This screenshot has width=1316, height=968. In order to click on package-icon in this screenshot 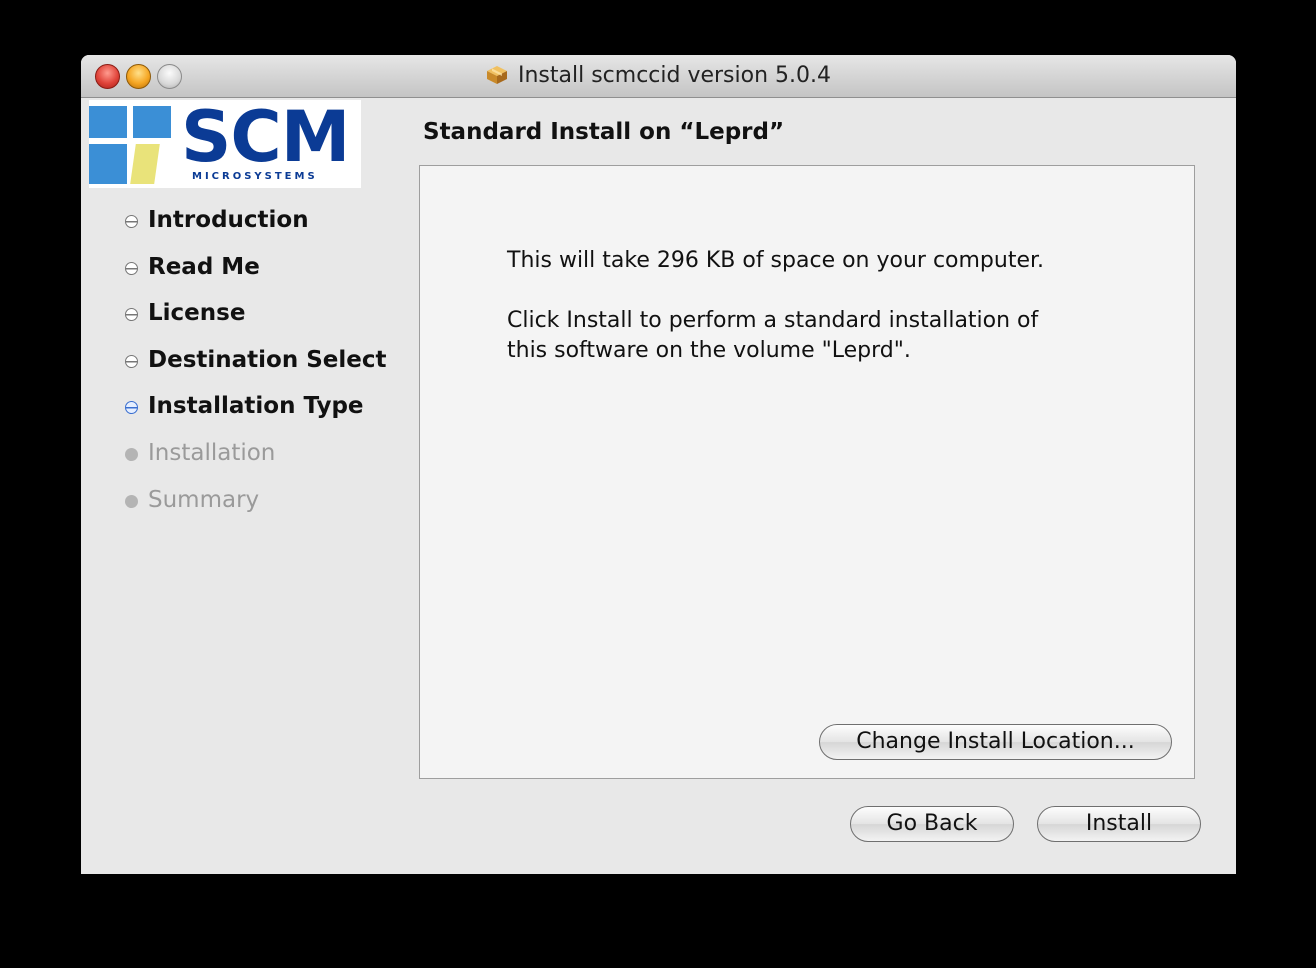, I will do `click(496, 75)`.